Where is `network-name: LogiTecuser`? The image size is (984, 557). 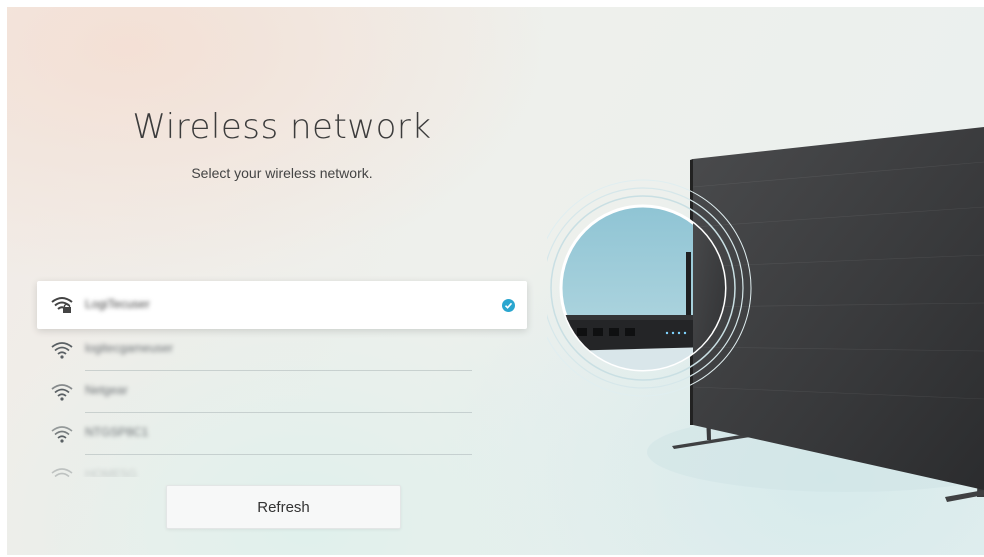 network-name: LogiTecuser is located at coordinates (117, 304).